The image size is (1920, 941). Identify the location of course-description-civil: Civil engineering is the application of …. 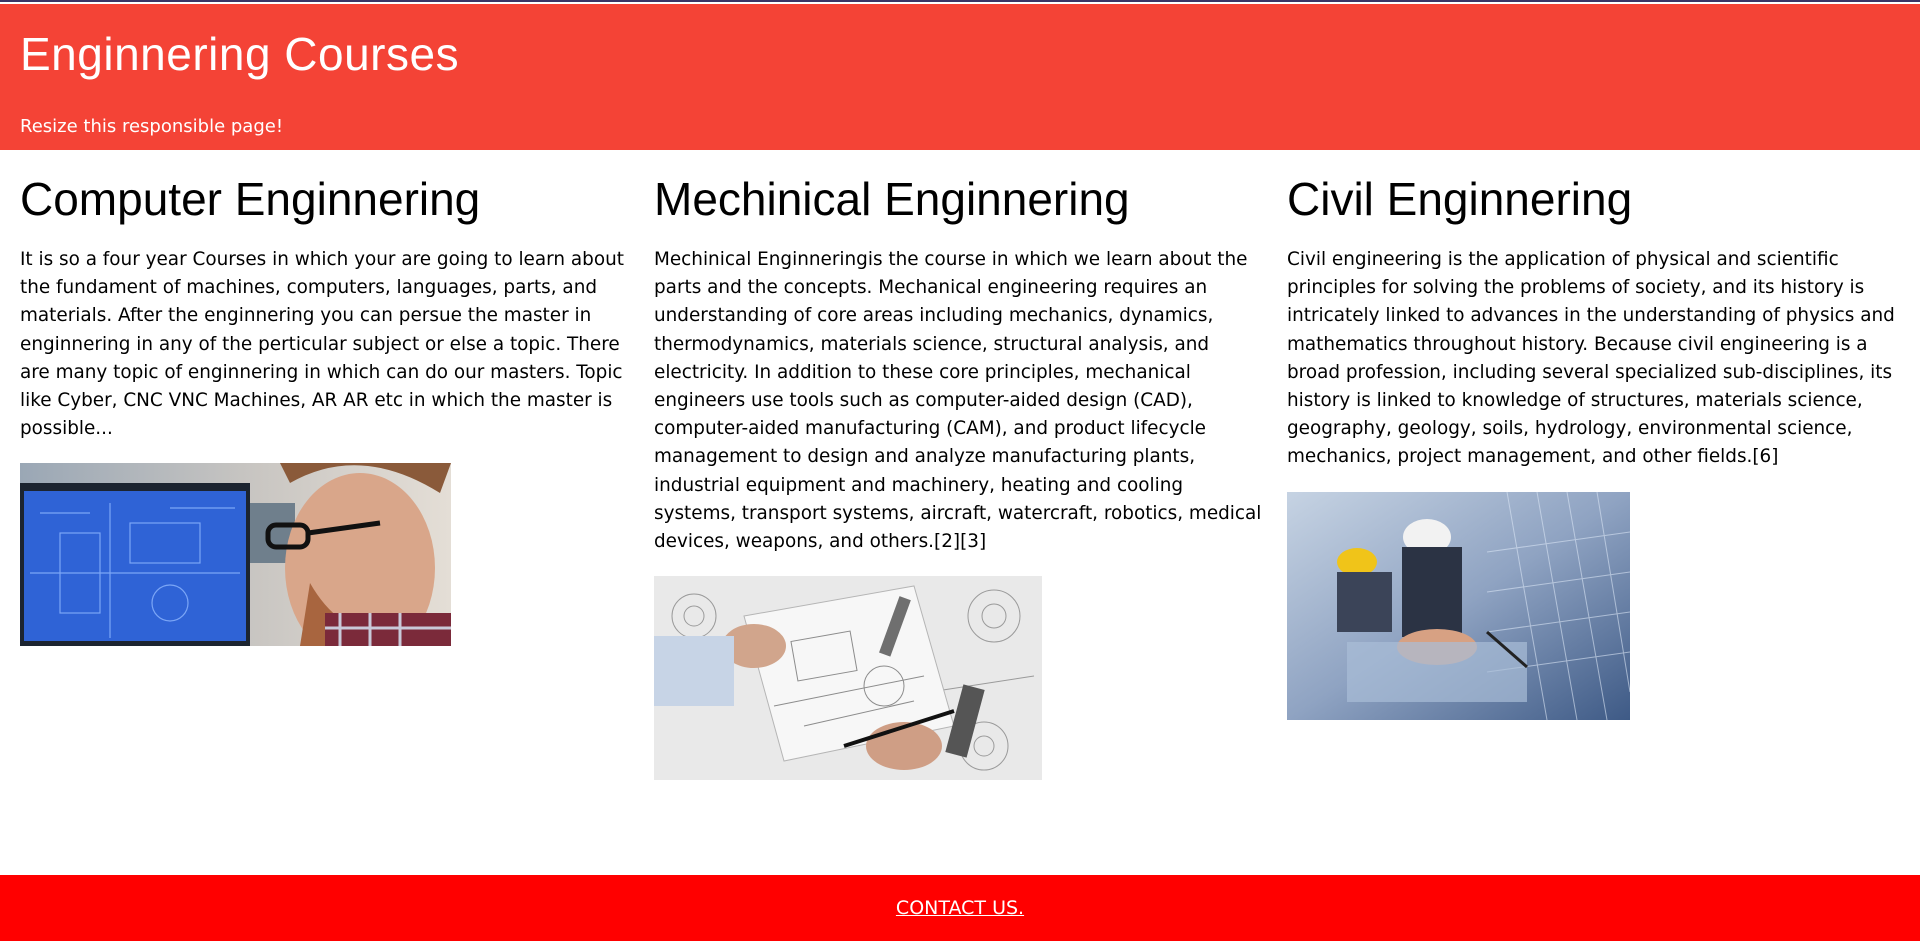
(1591, 358).